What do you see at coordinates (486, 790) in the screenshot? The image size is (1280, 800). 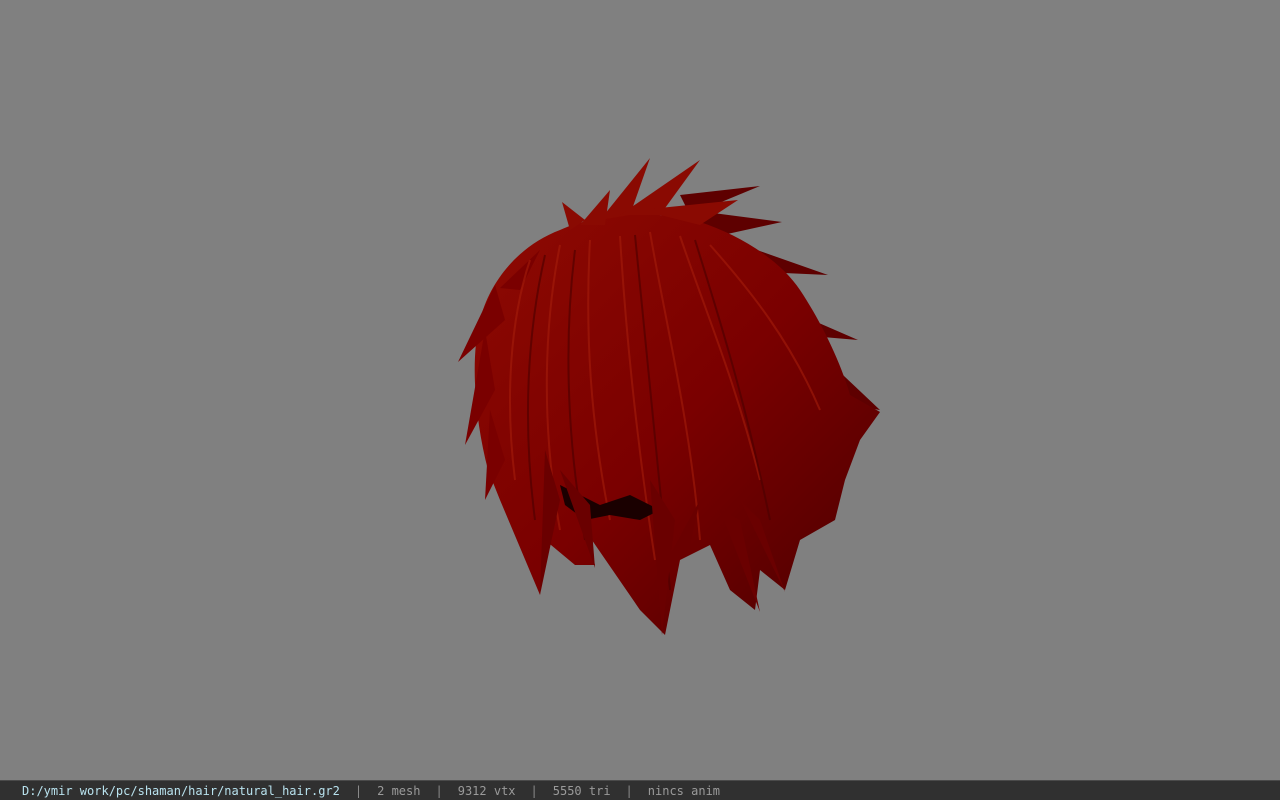 I see `vertex-count: 9312 vtx` at bounding box center [486, 790].